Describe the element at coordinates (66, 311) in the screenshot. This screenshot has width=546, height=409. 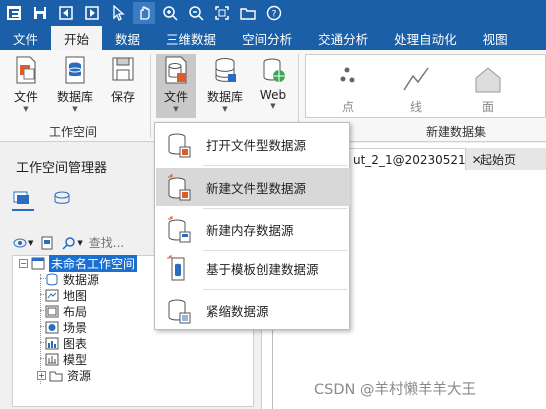
I see `tree-item-layouts: 布局` at that location.